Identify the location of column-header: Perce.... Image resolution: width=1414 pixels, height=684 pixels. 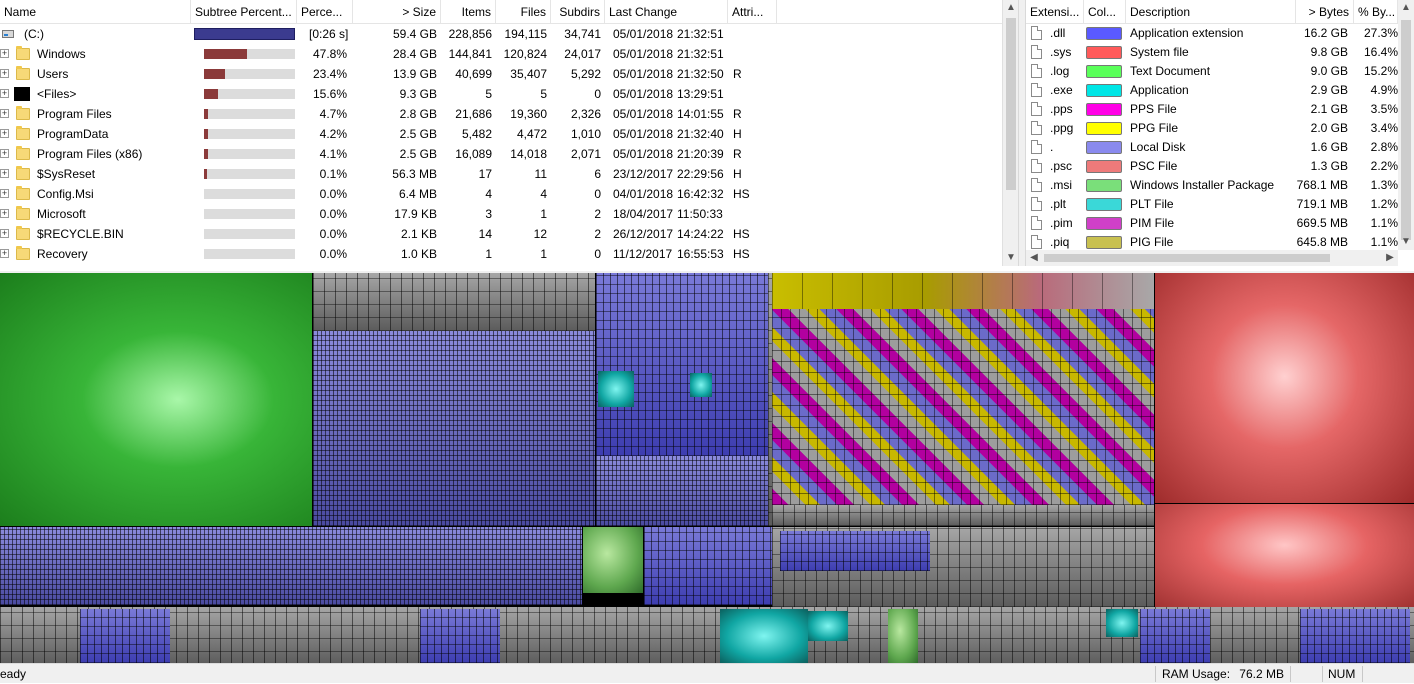
(325, 12).